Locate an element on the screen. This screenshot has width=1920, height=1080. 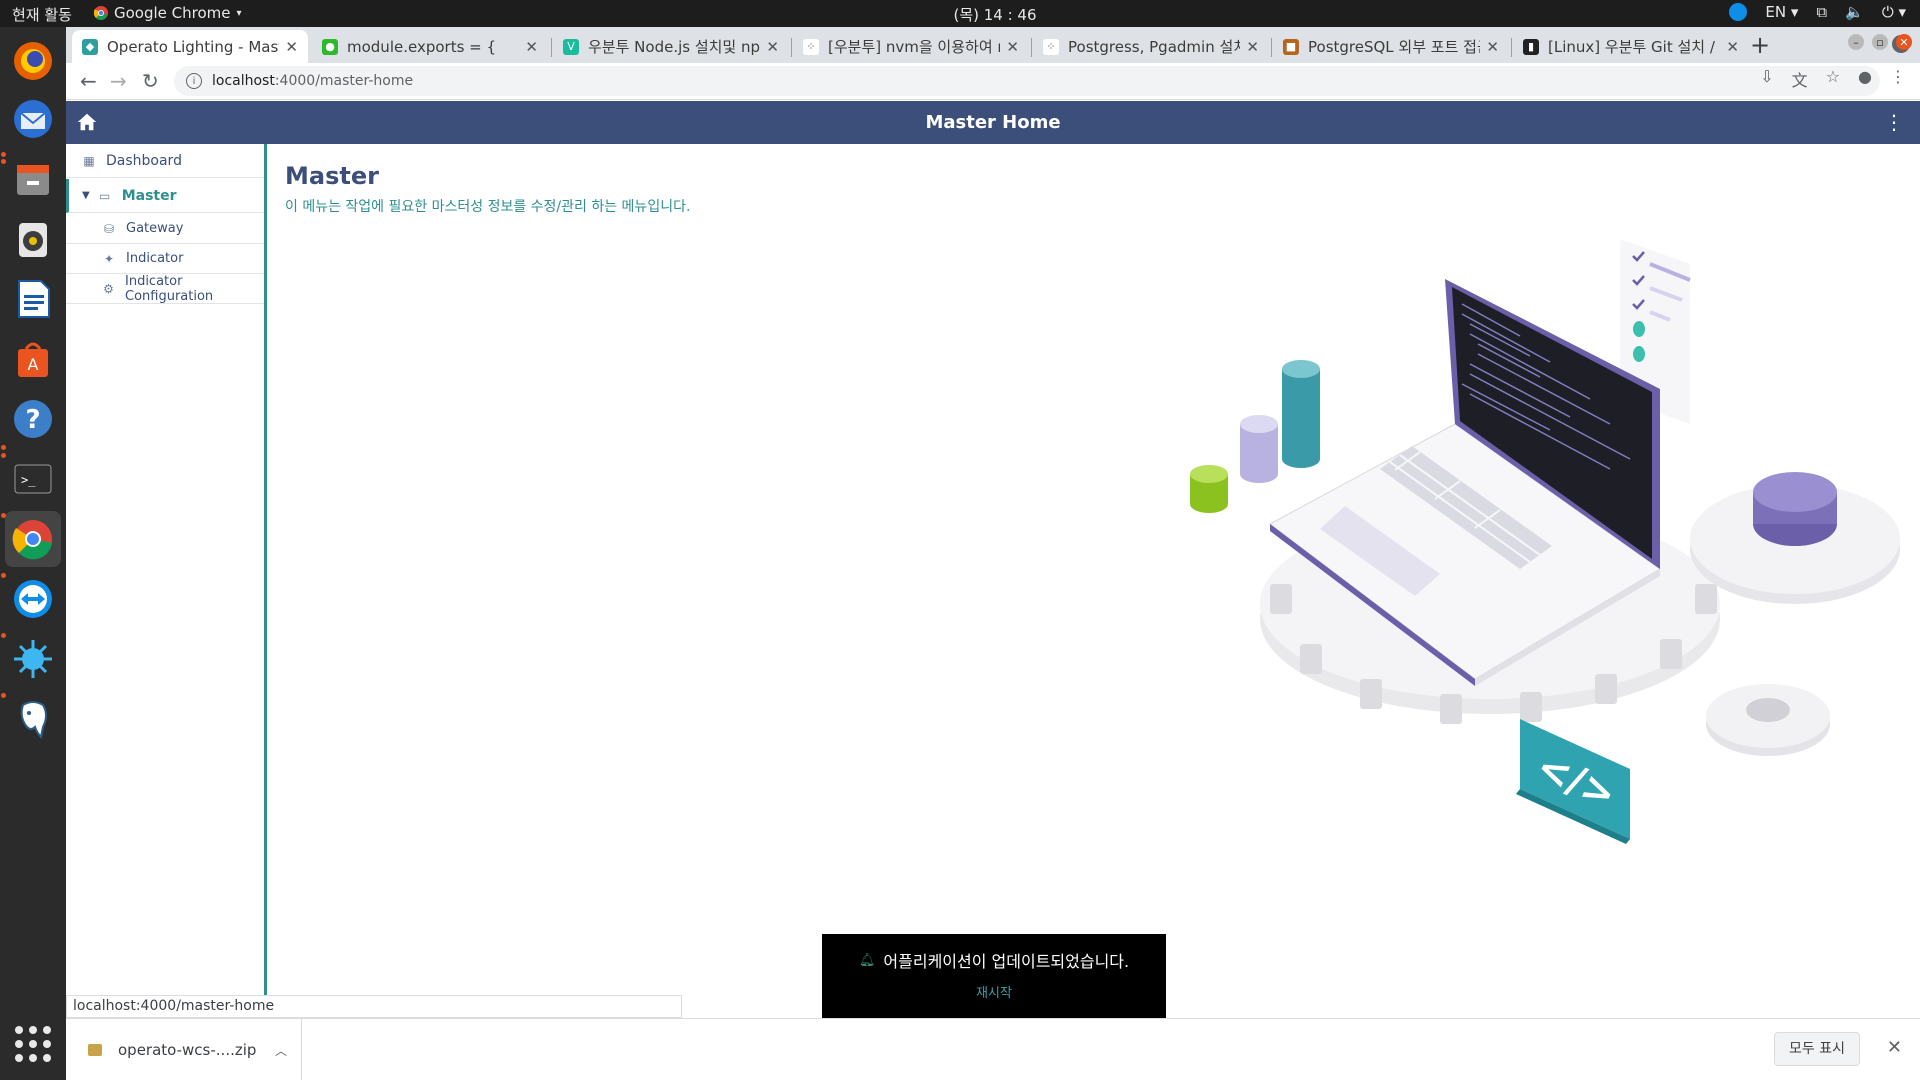
tab-title: Postgress, Pgadmin 설치/ is located at coordinates (1154, 47).